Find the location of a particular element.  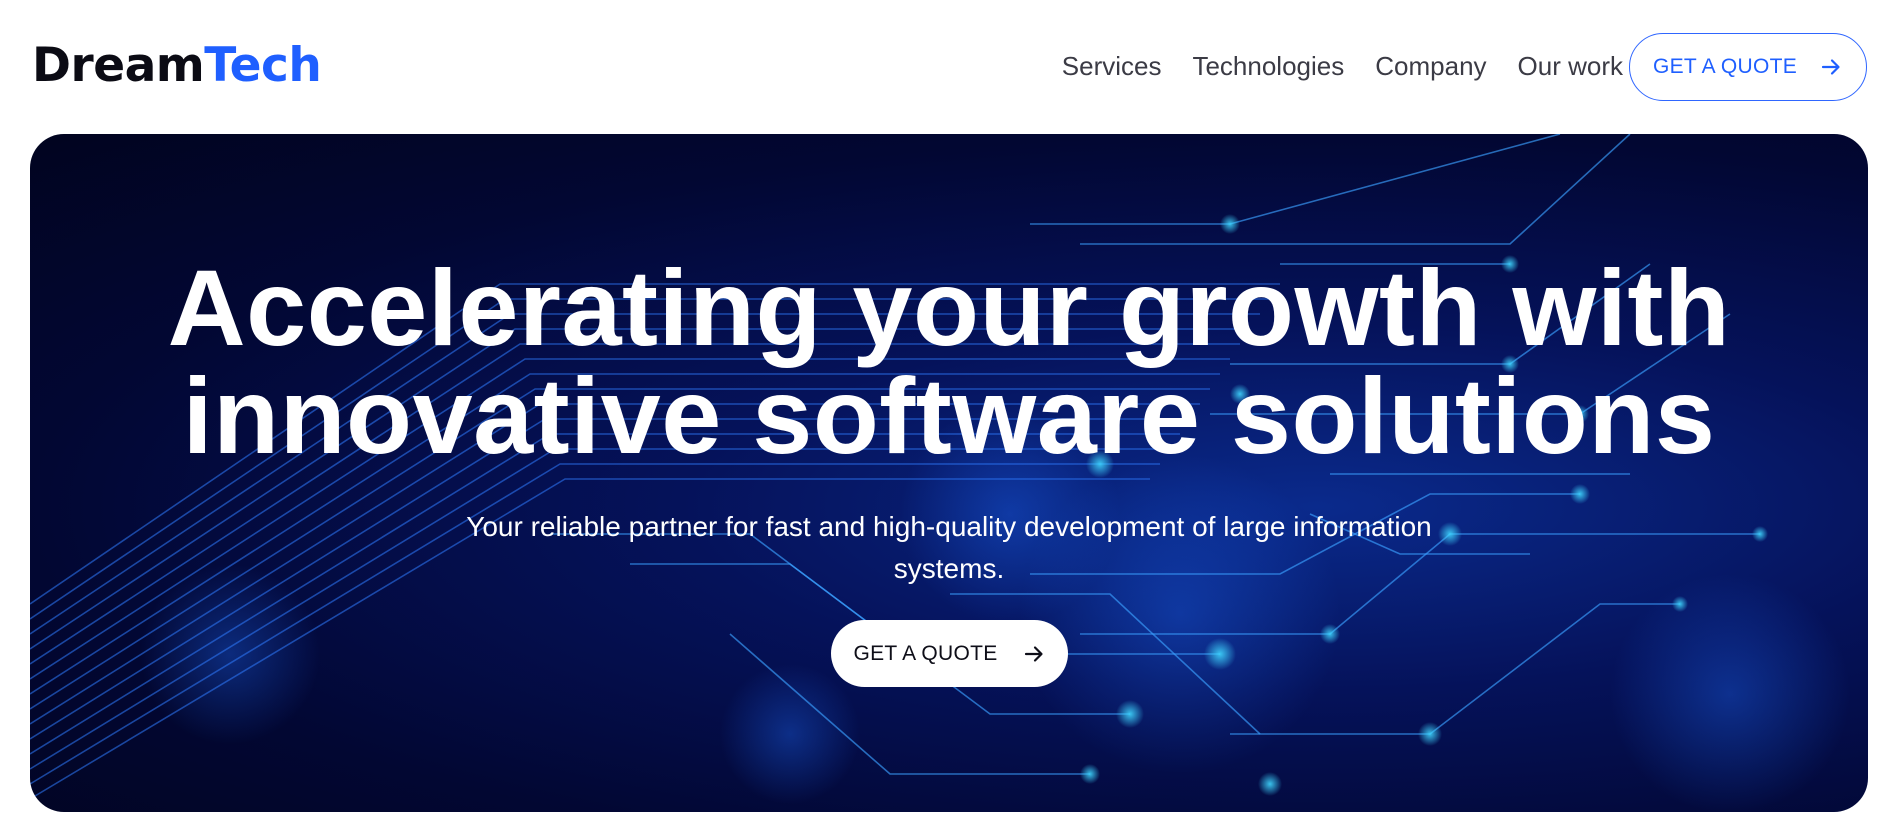

header-get-quote-label: GET A QUOTE is located at coordinates (1725, 66).